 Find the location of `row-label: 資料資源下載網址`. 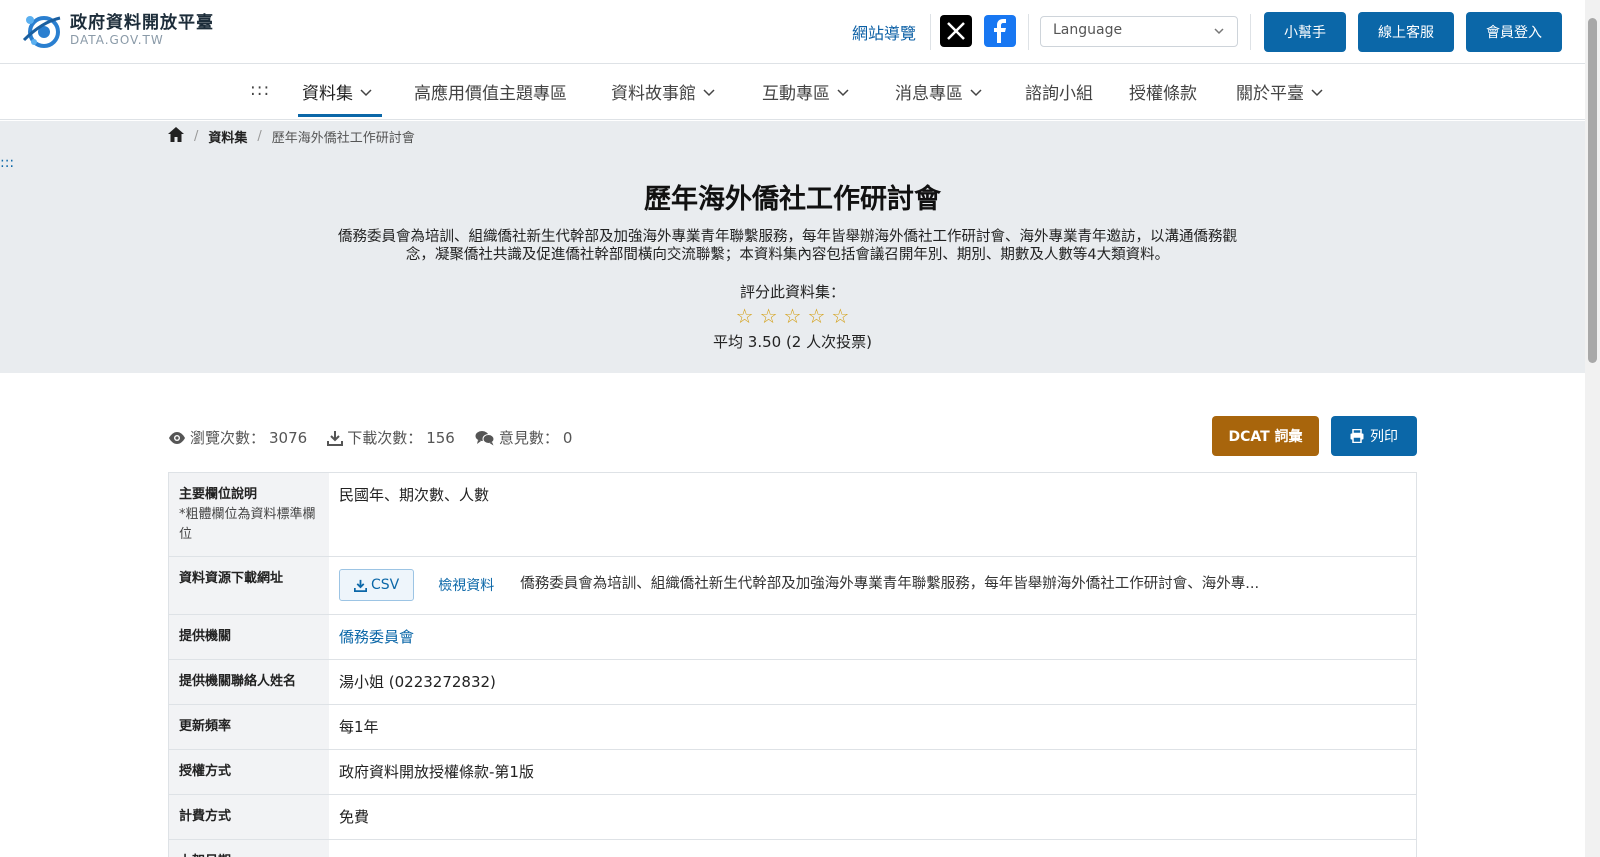

row-label: 資料資源下載網址 is located at coordinates (249, 585).